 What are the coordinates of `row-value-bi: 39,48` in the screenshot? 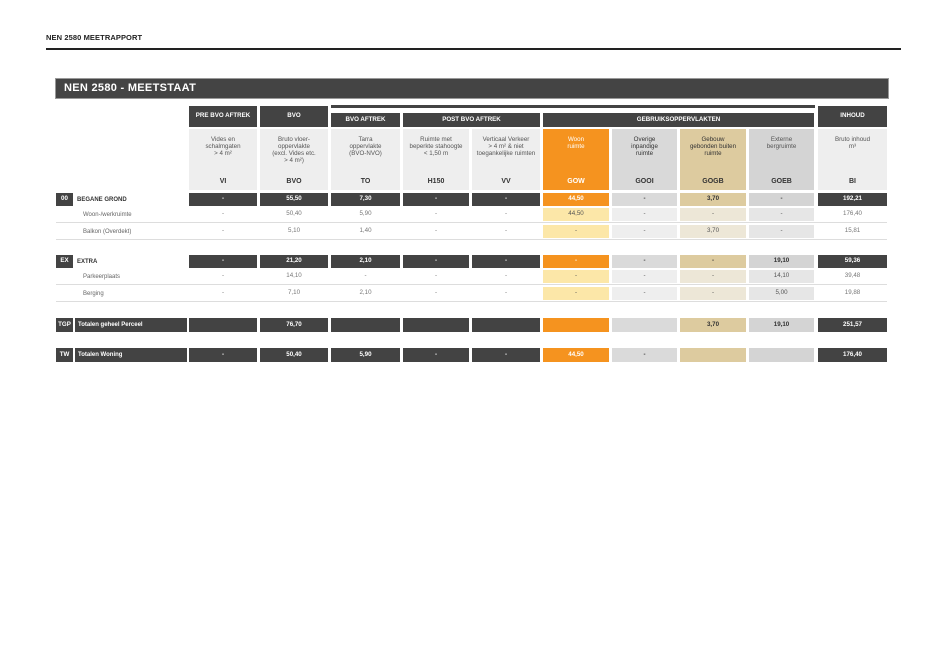 It's located at (852, 276).